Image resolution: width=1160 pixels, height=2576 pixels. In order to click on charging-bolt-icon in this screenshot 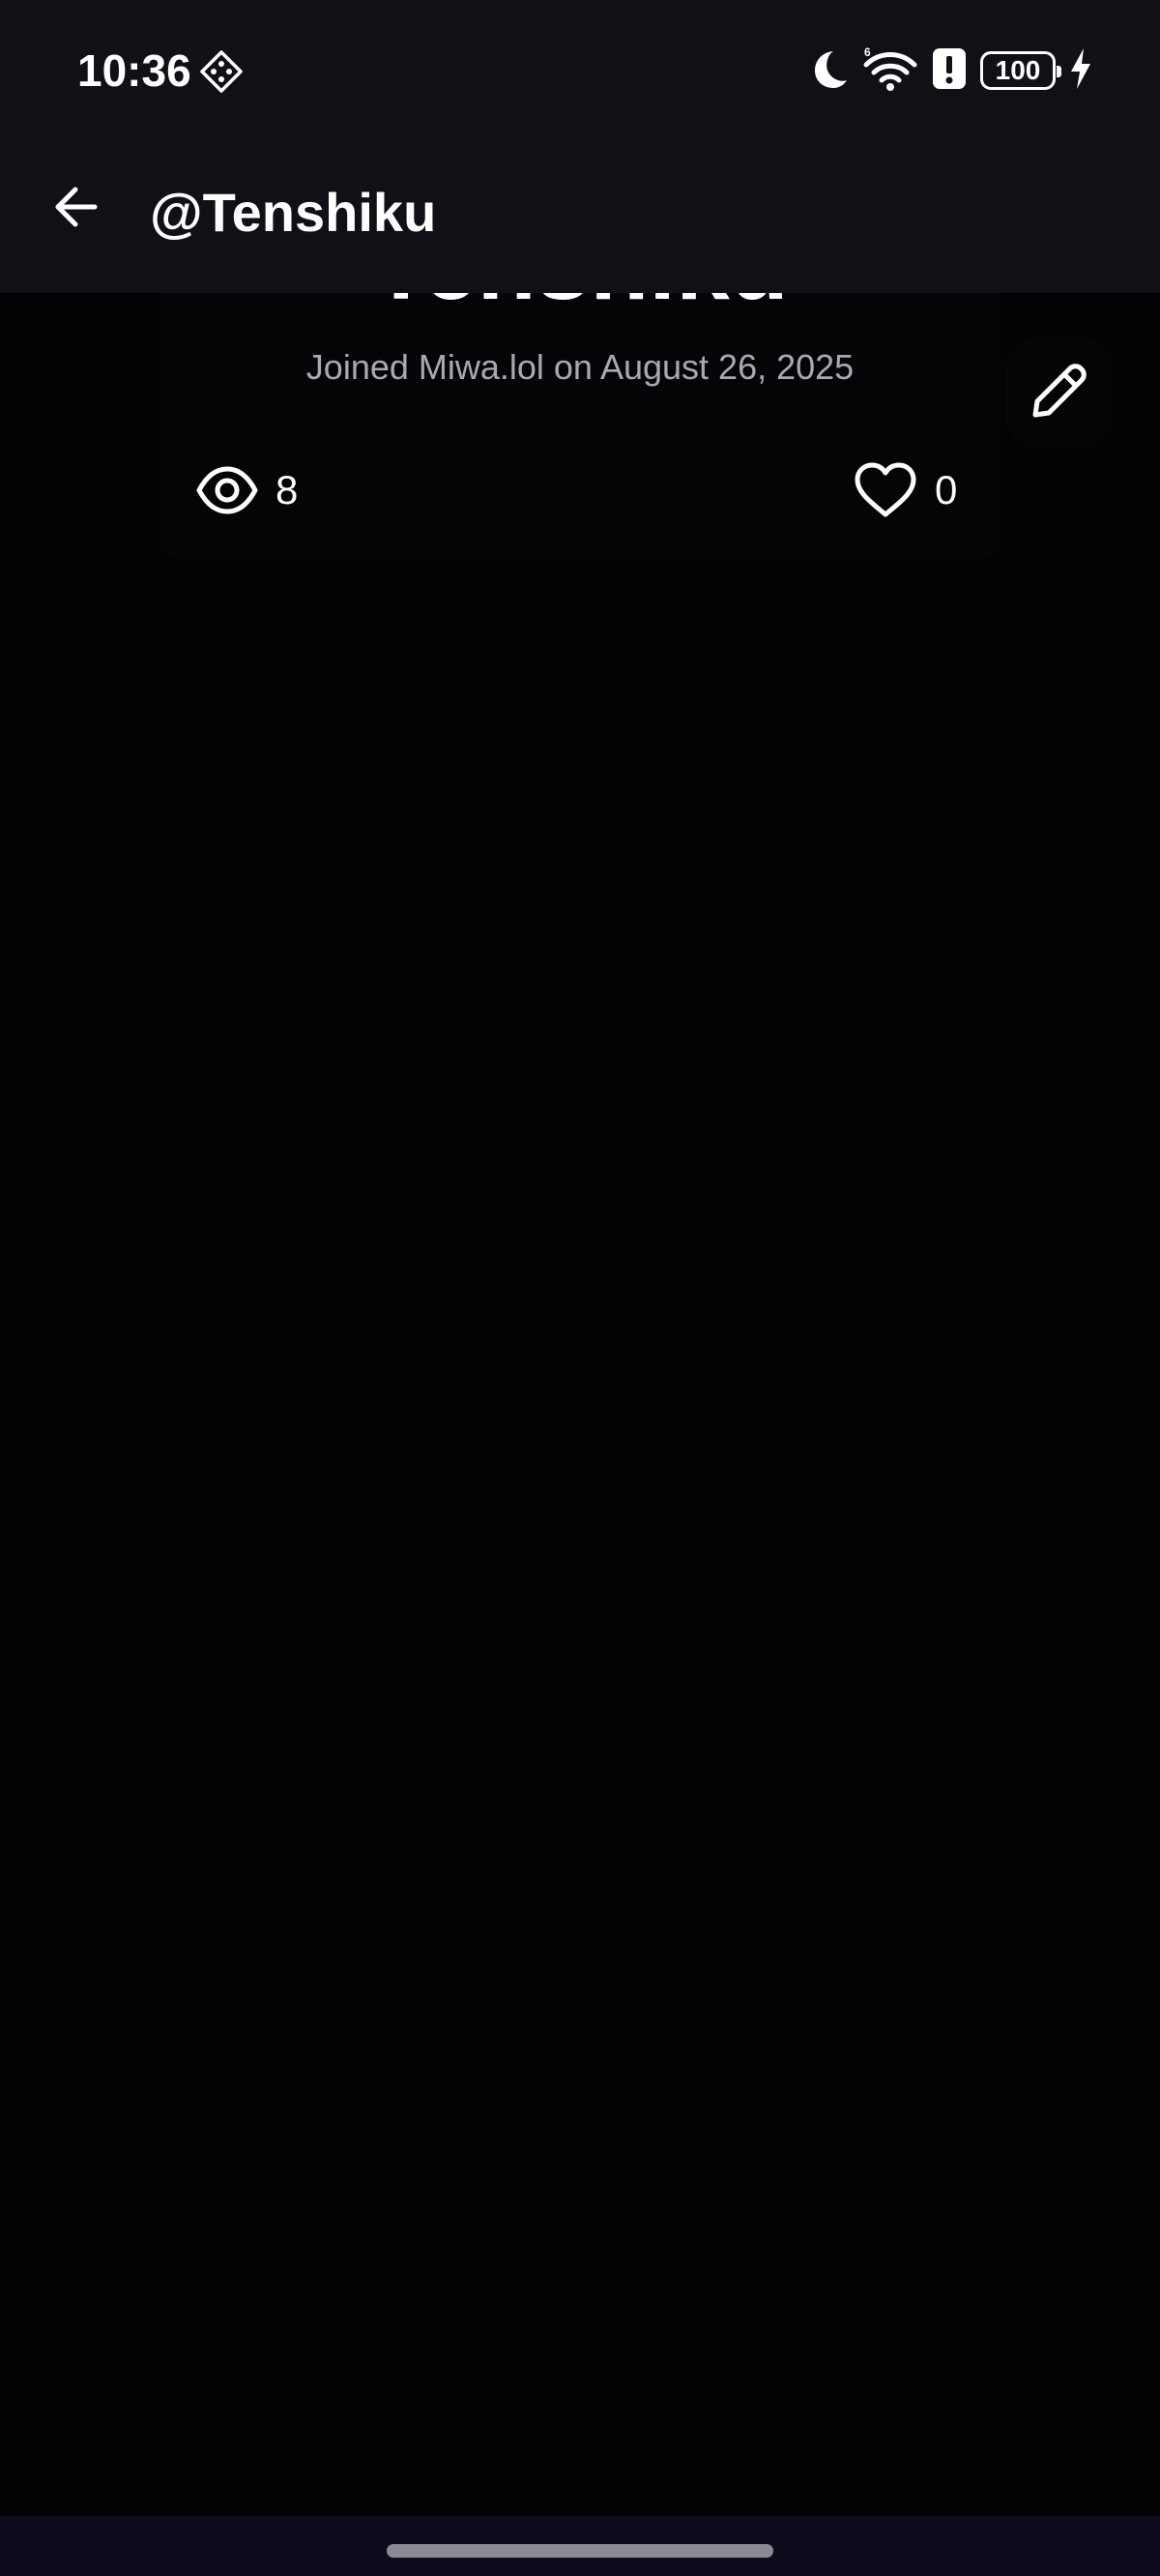, I will do `click(1081, 71)`.